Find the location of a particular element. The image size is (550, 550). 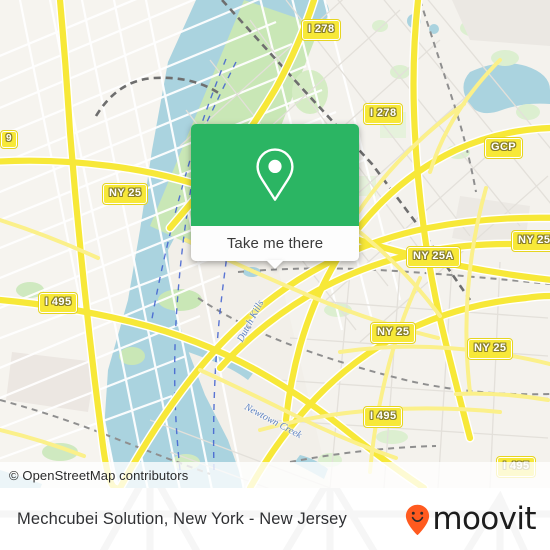

location-popup-card: Take me there is located at coordinates (275, 196).